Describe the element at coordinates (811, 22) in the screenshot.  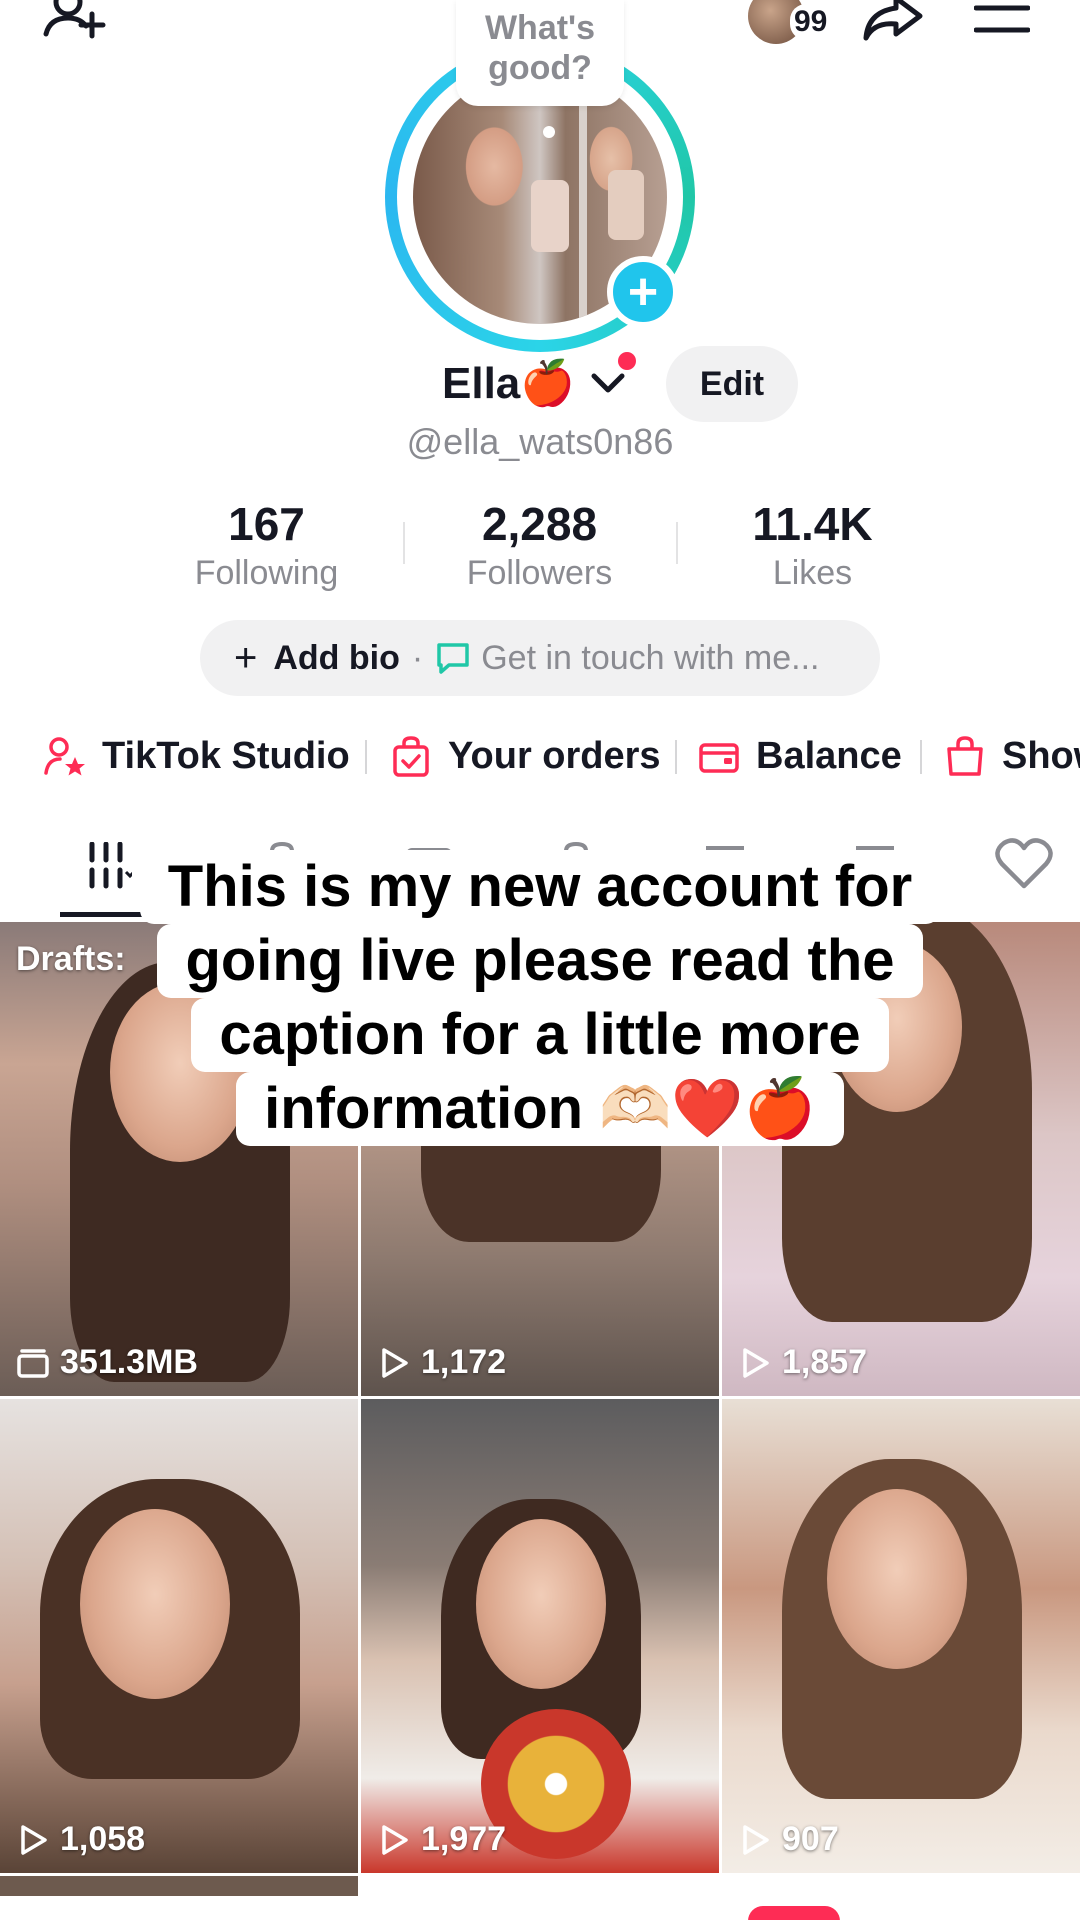
I see `notification-count-badge: 99` at that location.